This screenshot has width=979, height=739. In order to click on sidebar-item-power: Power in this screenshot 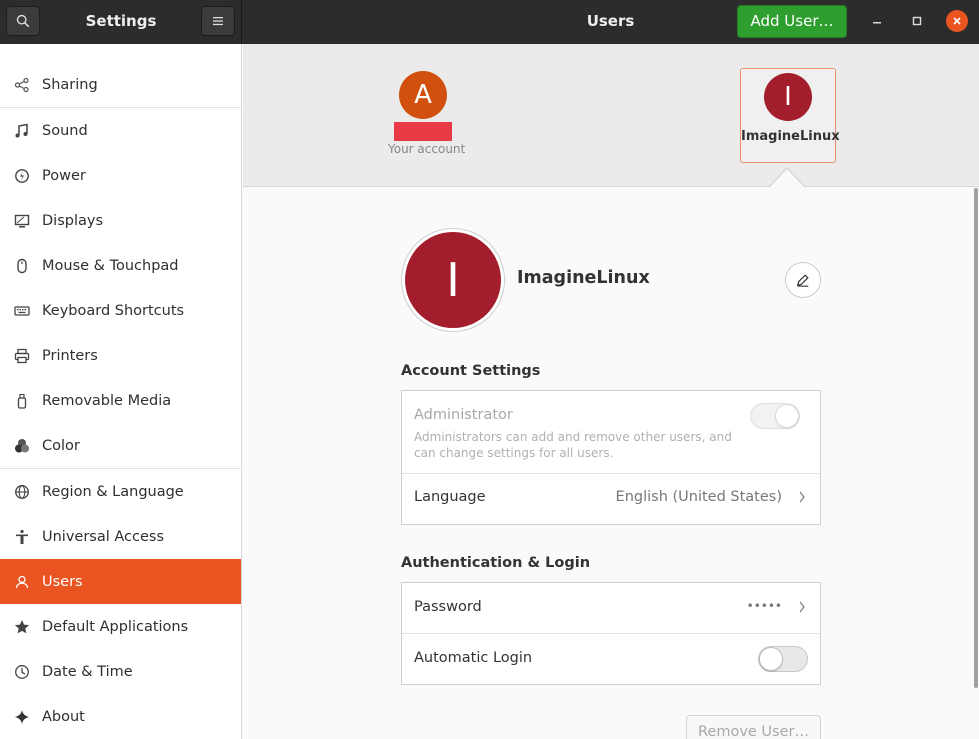, I will do `click(120, 175)`.